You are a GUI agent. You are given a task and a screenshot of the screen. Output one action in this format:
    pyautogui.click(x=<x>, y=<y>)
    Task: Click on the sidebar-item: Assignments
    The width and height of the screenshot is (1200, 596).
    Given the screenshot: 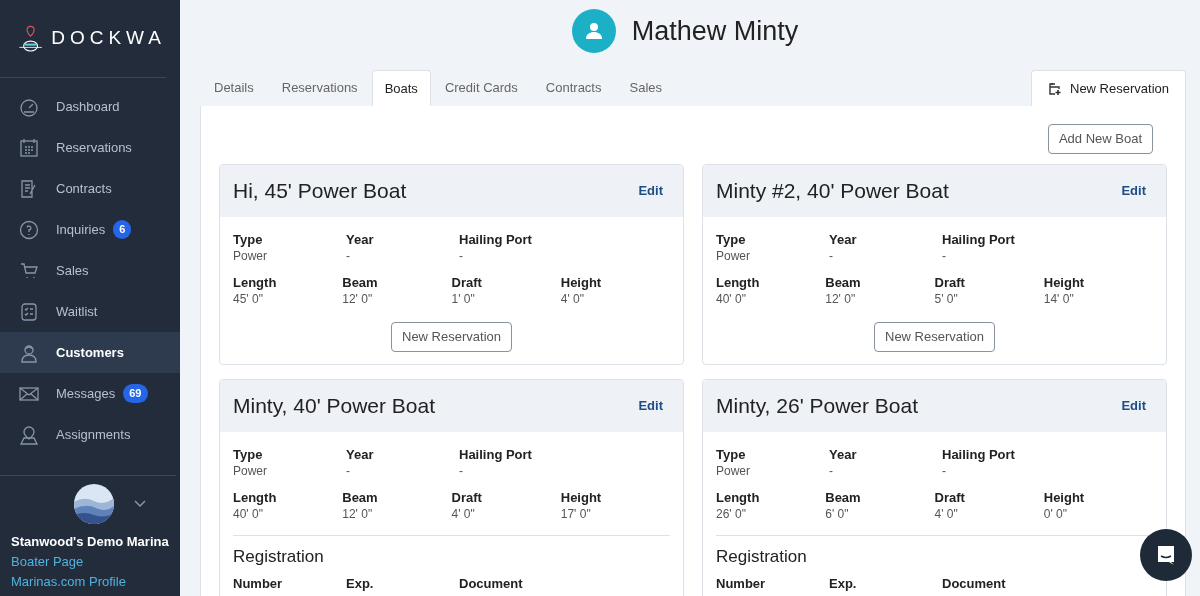 What is the action you would take?
    pyautogui.click(x=90, y=434)
    